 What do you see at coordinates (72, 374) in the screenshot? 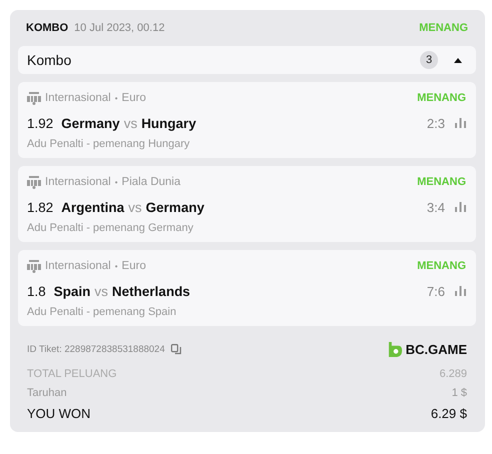
I see `summary-label: TOTAL PELUANG` at bounding box center [72, 374].